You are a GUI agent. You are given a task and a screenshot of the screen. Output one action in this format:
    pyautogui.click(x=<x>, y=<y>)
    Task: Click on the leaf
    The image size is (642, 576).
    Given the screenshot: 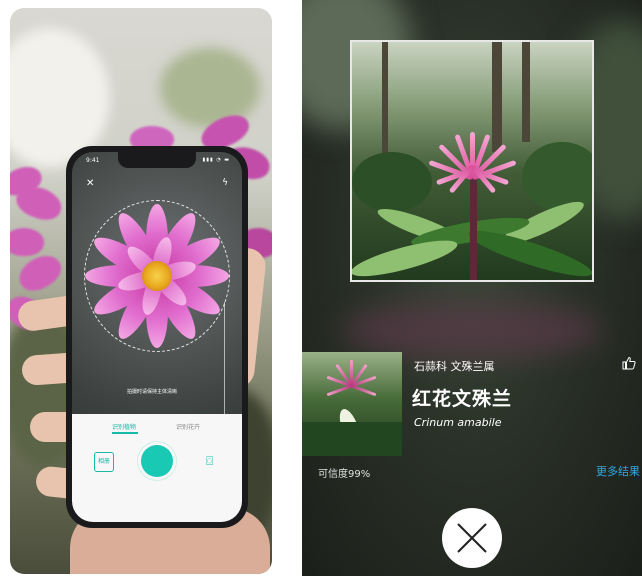 What is the action you would take?
    pyautogui.click(x=406, y=256)
    